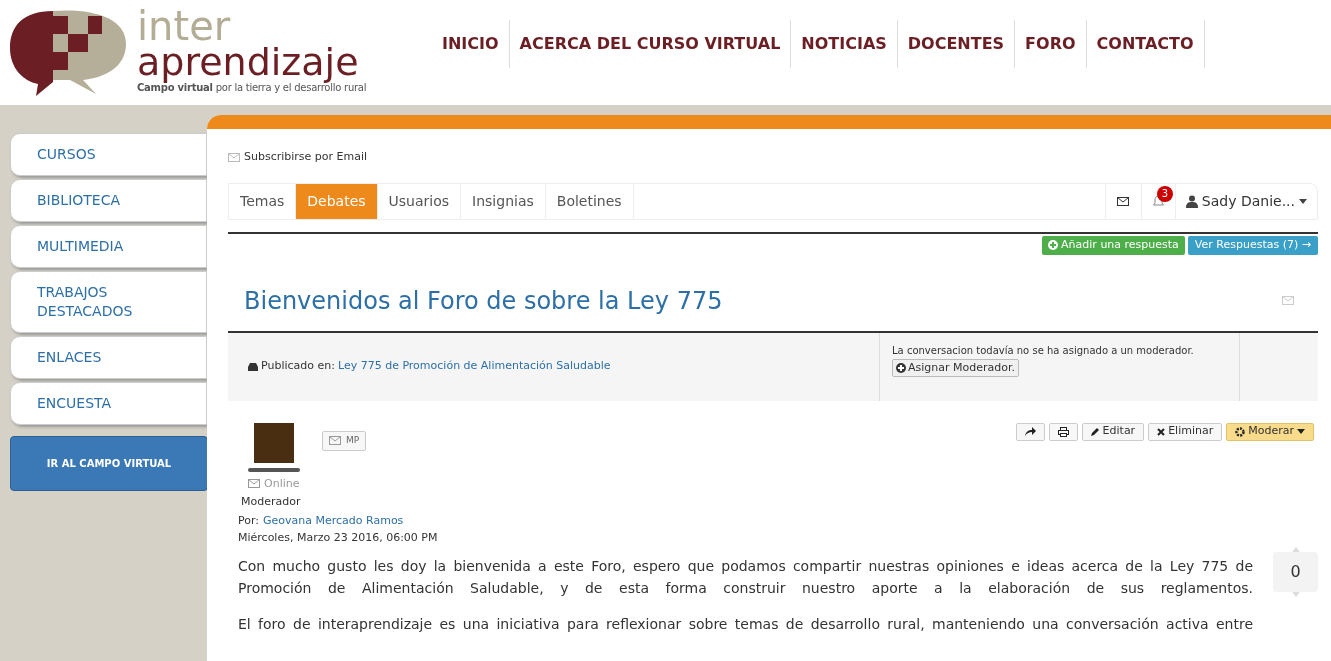 This screenshot has height=661, width=1331. Describe the element at coordinates (1043, 350) in the screenshot. I see `moderator-note: La conversacion todavía no se ha asignado a un moderador.` at that location.